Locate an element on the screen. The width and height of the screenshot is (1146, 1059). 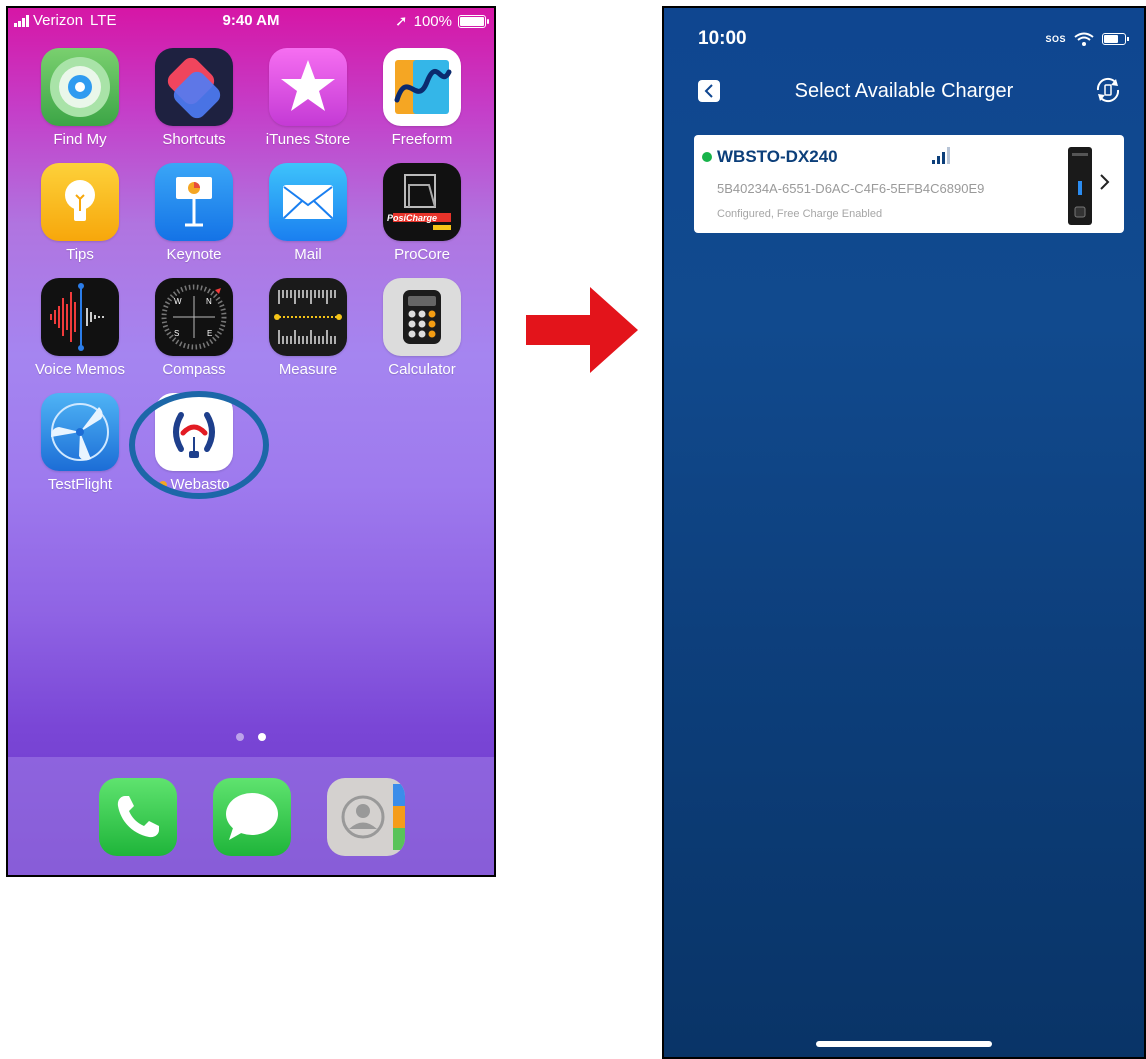
app-label: Mail is located at coordinates (308, 254).